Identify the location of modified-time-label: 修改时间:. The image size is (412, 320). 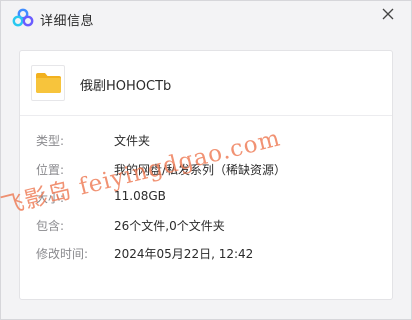
(62, 254).